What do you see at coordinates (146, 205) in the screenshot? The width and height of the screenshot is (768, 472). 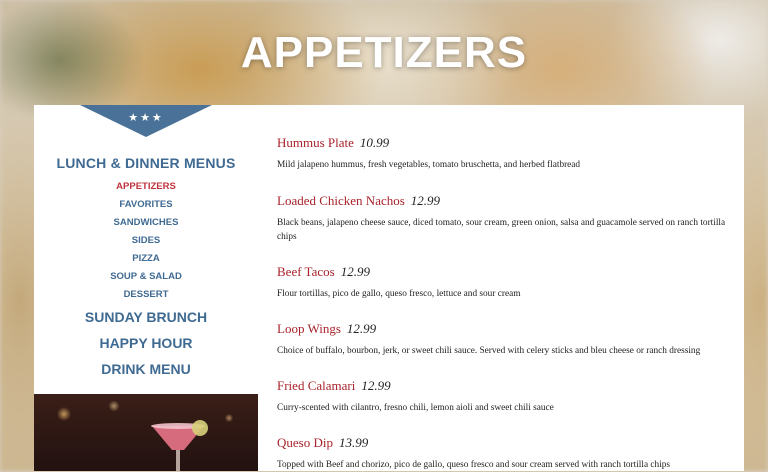 I see `submenu-item-favorites: FAVORITES` at bounding box center [146, 205].